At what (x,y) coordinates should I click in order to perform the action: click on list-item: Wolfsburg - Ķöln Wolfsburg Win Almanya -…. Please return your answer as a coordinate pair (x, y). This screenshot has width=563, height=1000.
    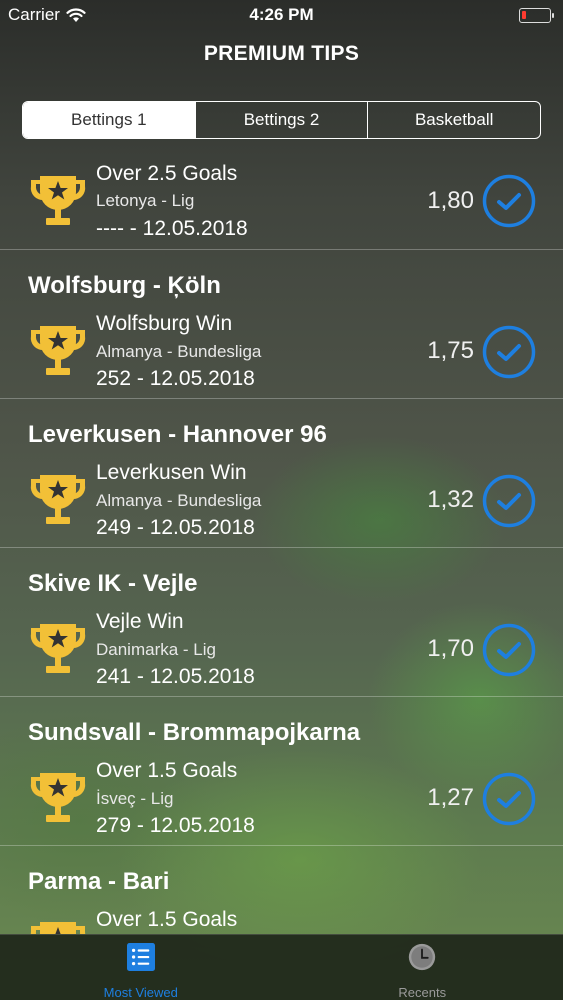
    Looking at the image, I should click on (281, 324).